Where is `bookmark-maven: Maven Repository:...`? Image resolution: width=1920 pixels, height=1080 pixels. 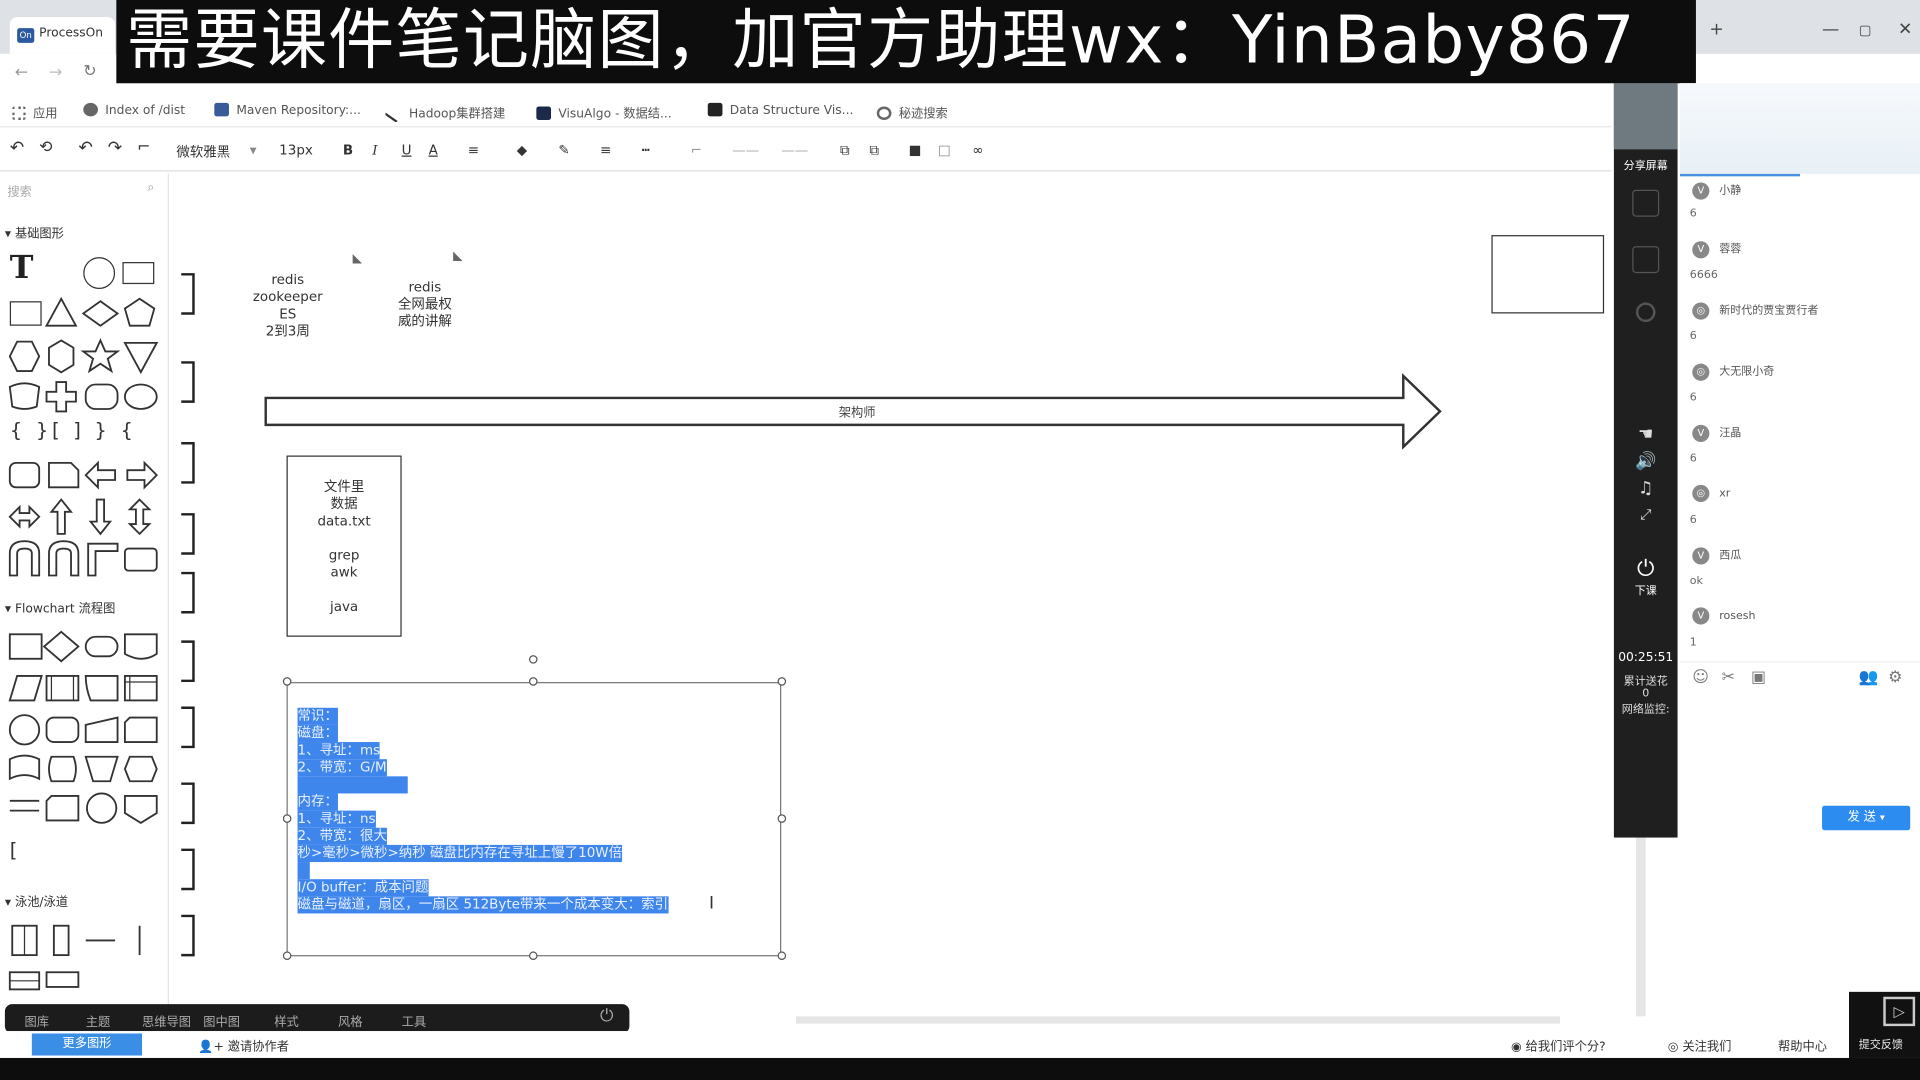 bookmark-maven: Maven Repository:... is located at coordinates (287, 110).